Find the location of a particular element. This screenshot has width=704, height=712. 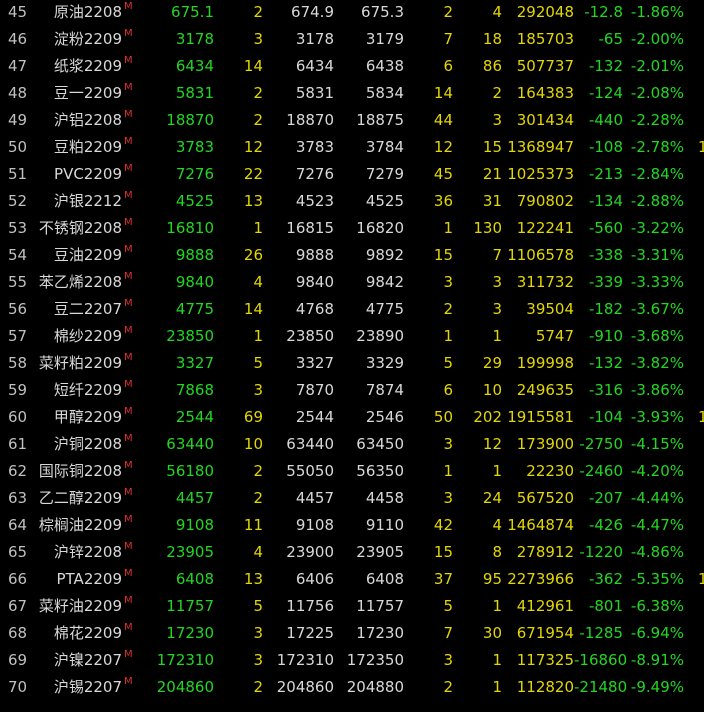

bid-volume: 7 is located at coordinates (448, 39).